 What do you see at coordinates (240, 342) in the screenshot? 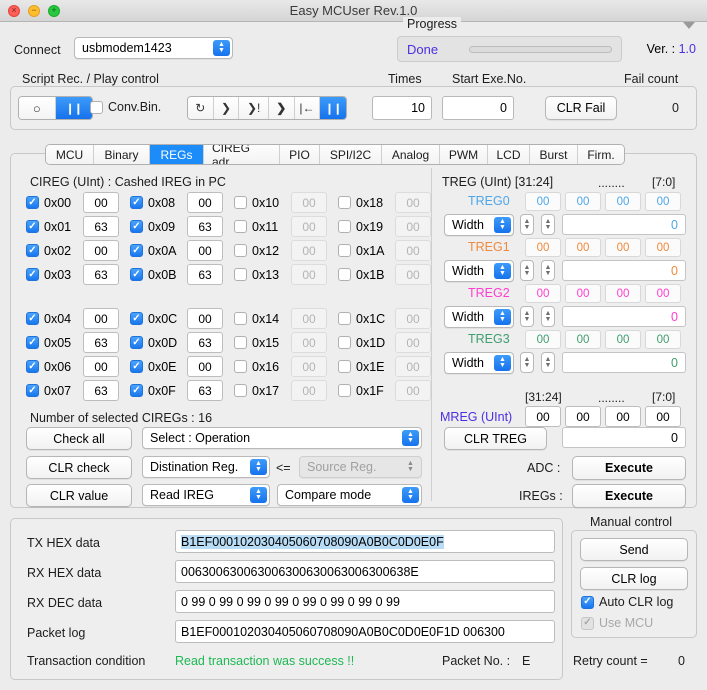
I see `cireg-checkbox-0x15` at bounding box center [240, 342].